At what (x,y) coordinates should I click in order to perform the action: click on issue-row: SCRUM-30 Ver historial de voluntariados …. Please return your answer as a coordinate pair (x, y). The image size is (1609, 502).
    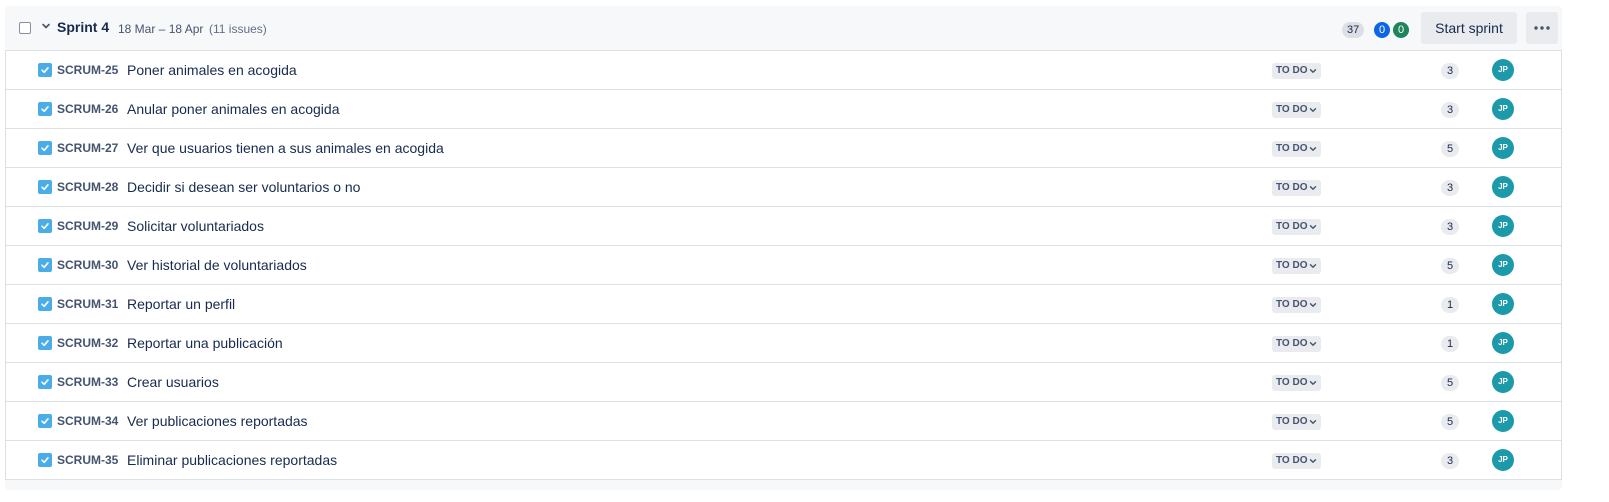
    Looking at the image, I should click on (783, 265).